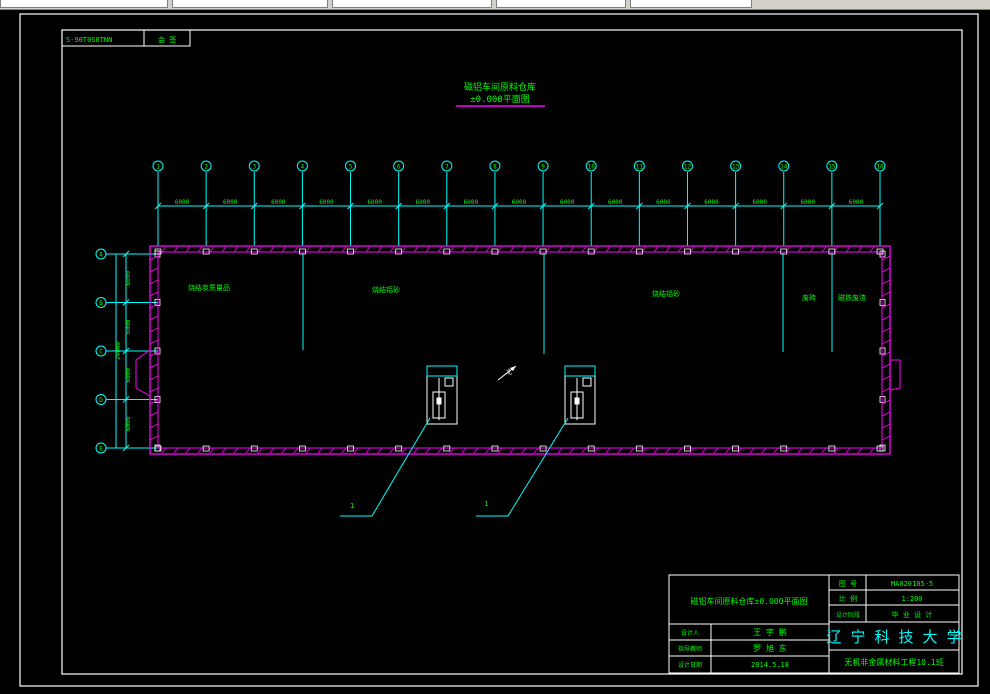  I want to click on axis-number: 1, so click(158, 167).